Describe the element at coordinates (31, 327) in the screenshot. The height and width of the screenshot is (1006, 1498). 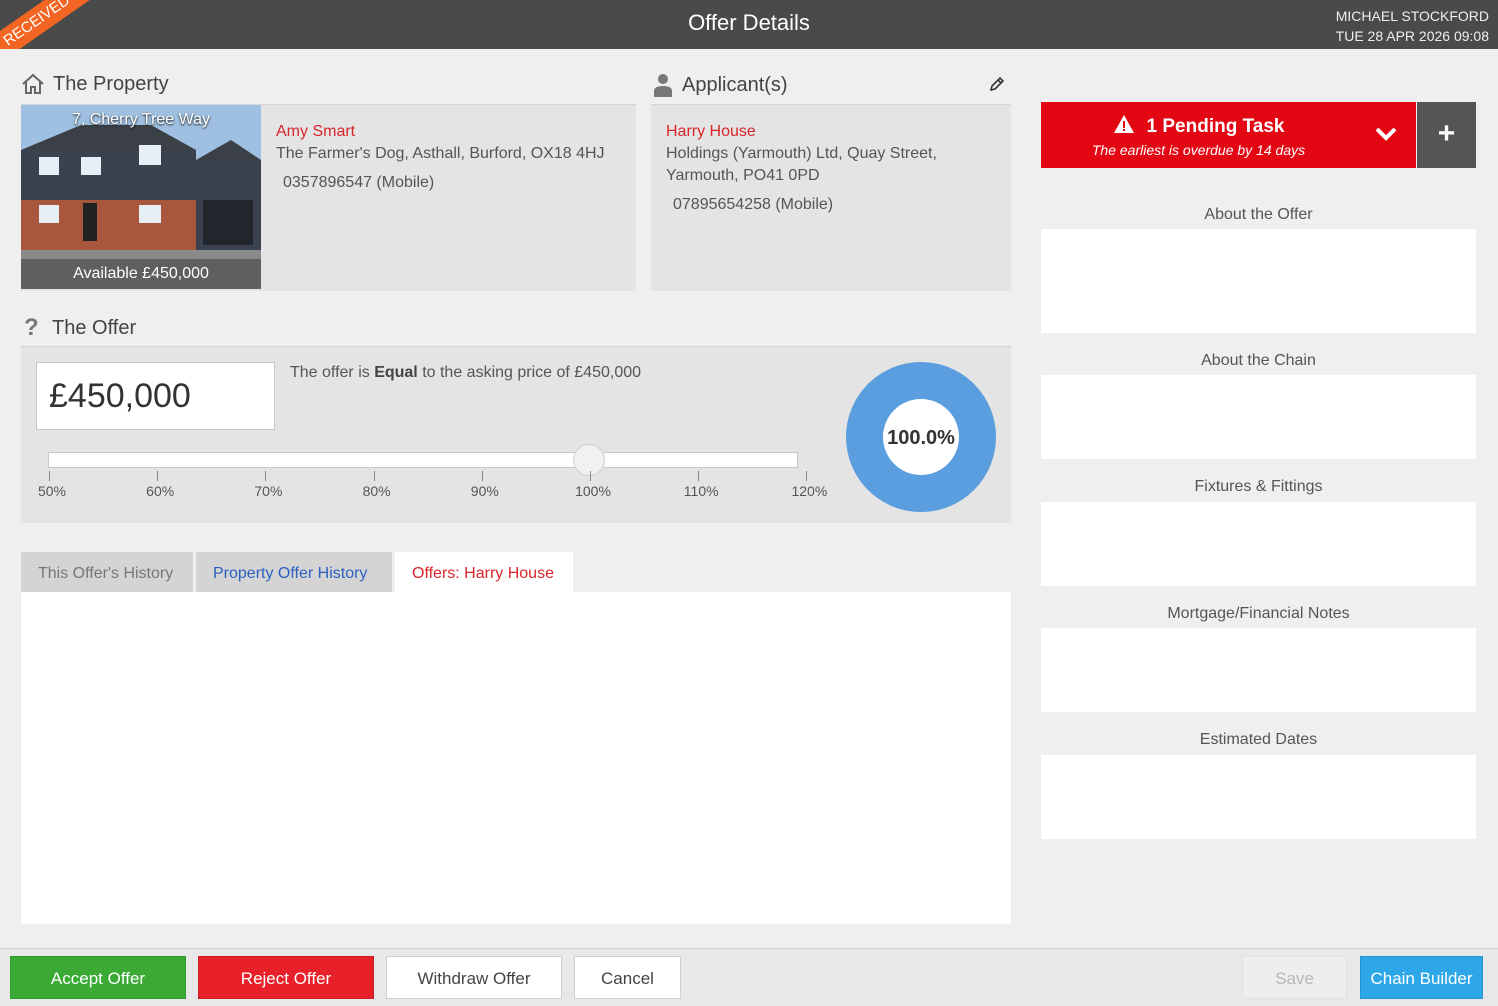
I see `question-mark-icon: ?` at that location.